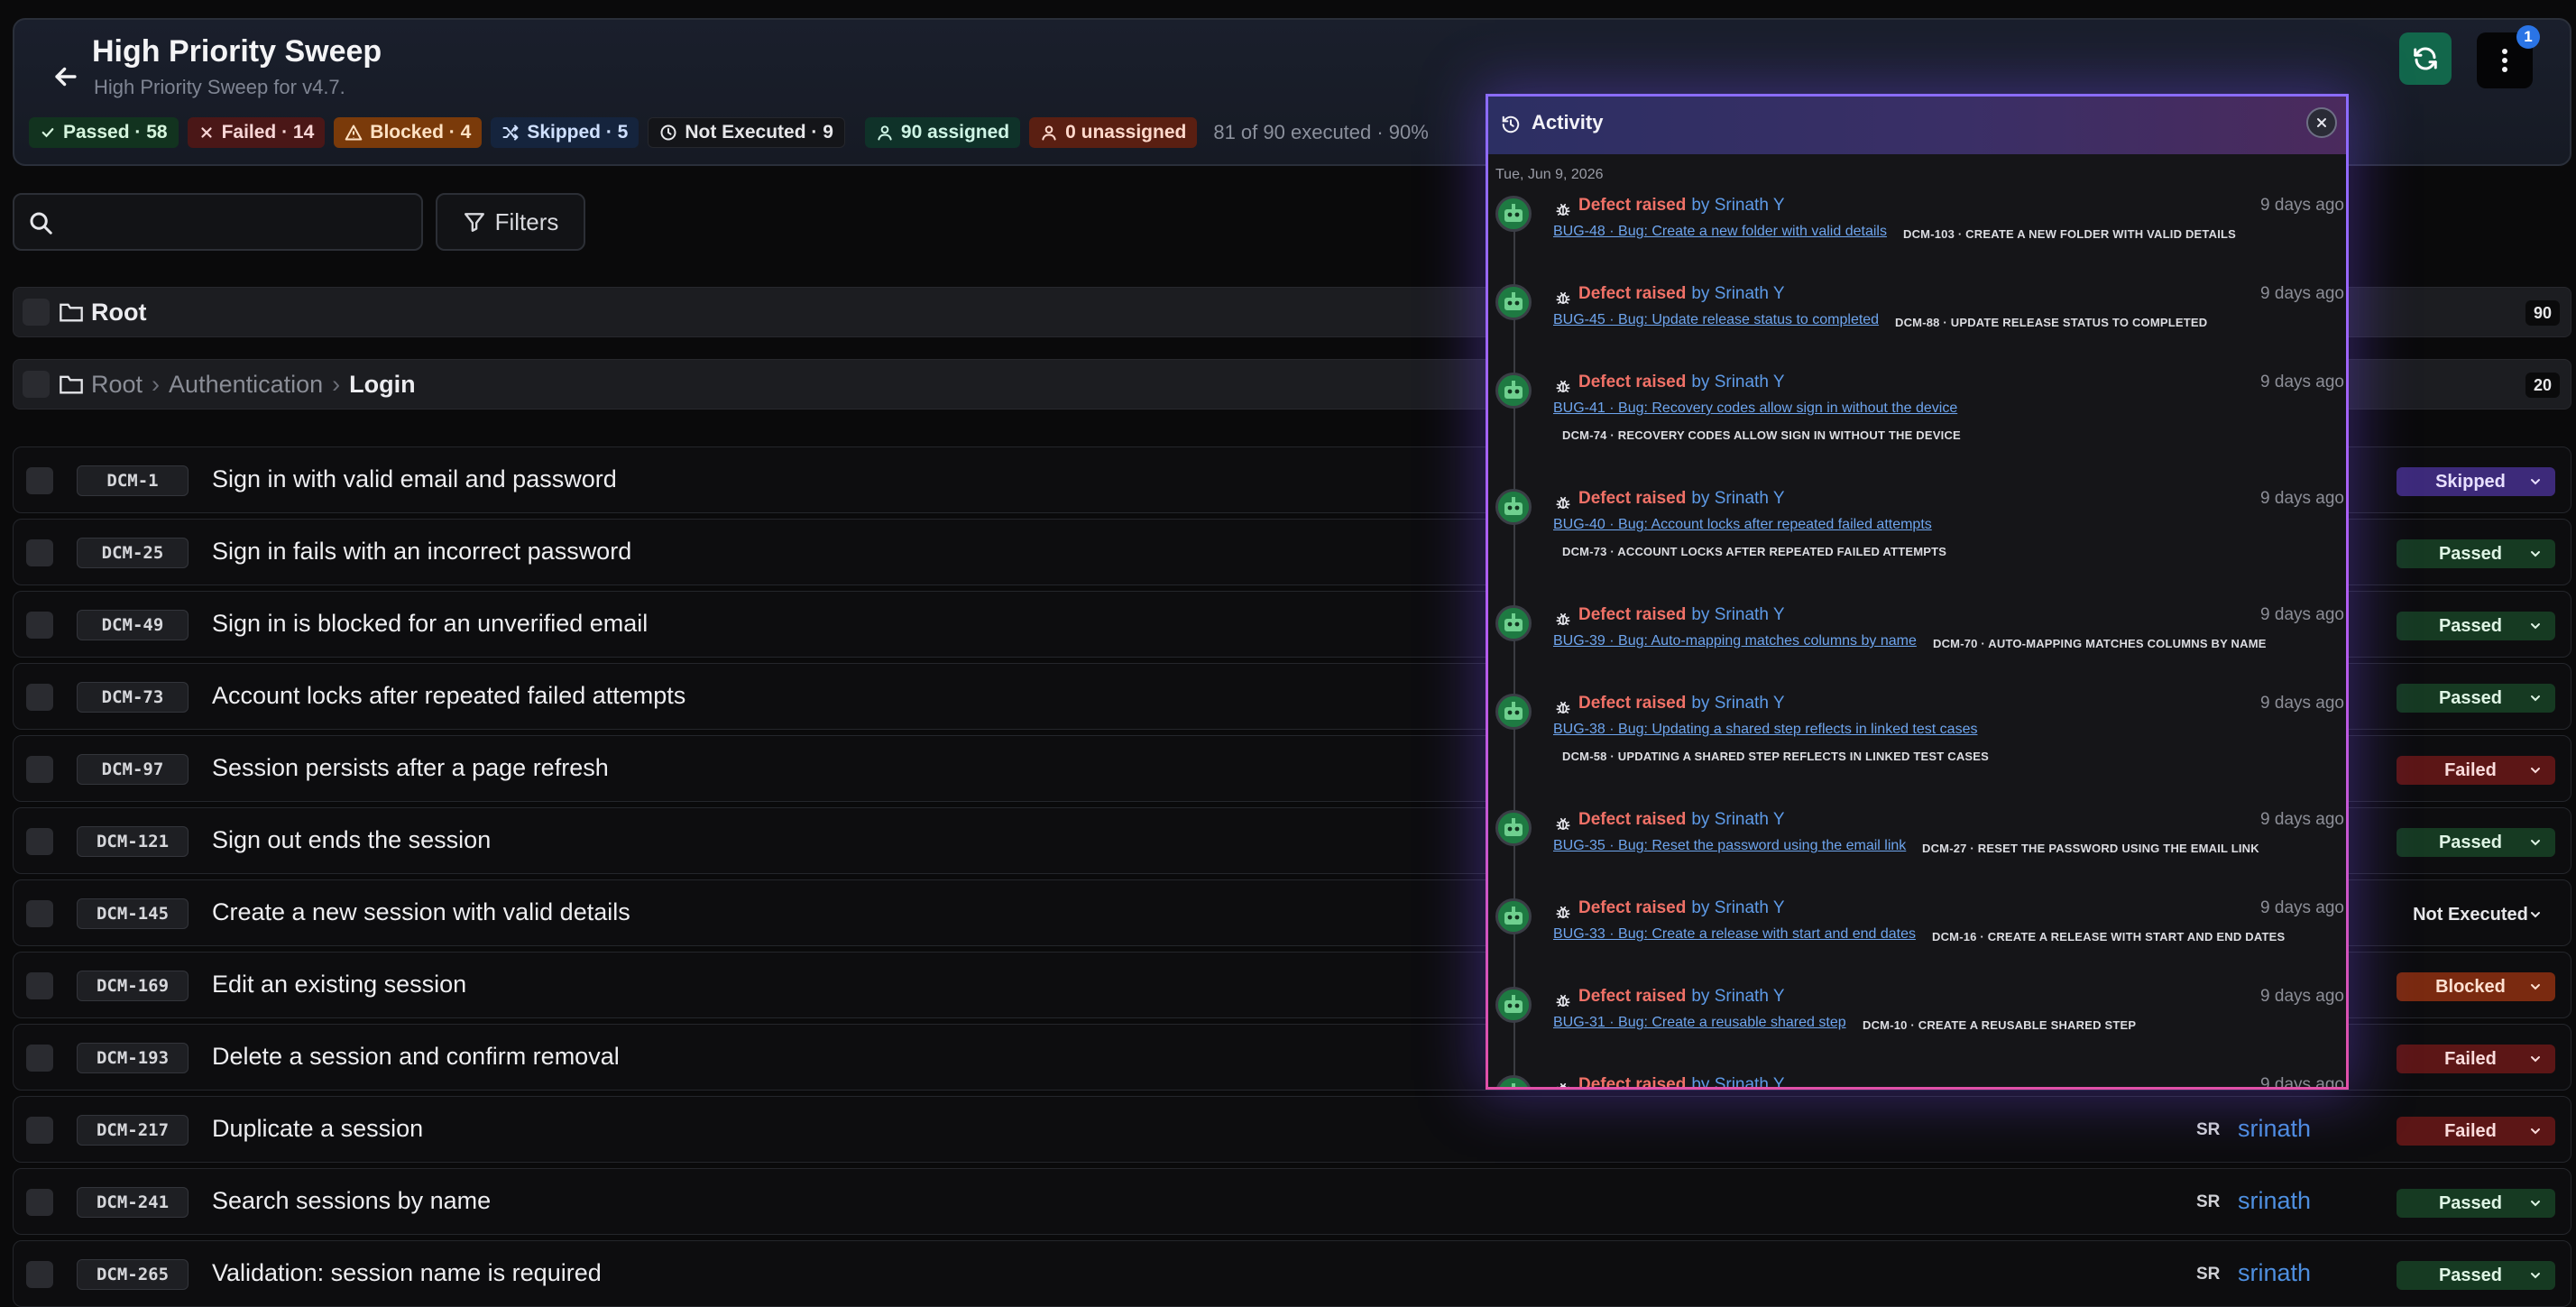 This screenshot has width=2576, height=1307. Describe the element at coordinates (746, 132) in the screenshot. I see `not-executed-pill: Not Executed · 9` at that location.